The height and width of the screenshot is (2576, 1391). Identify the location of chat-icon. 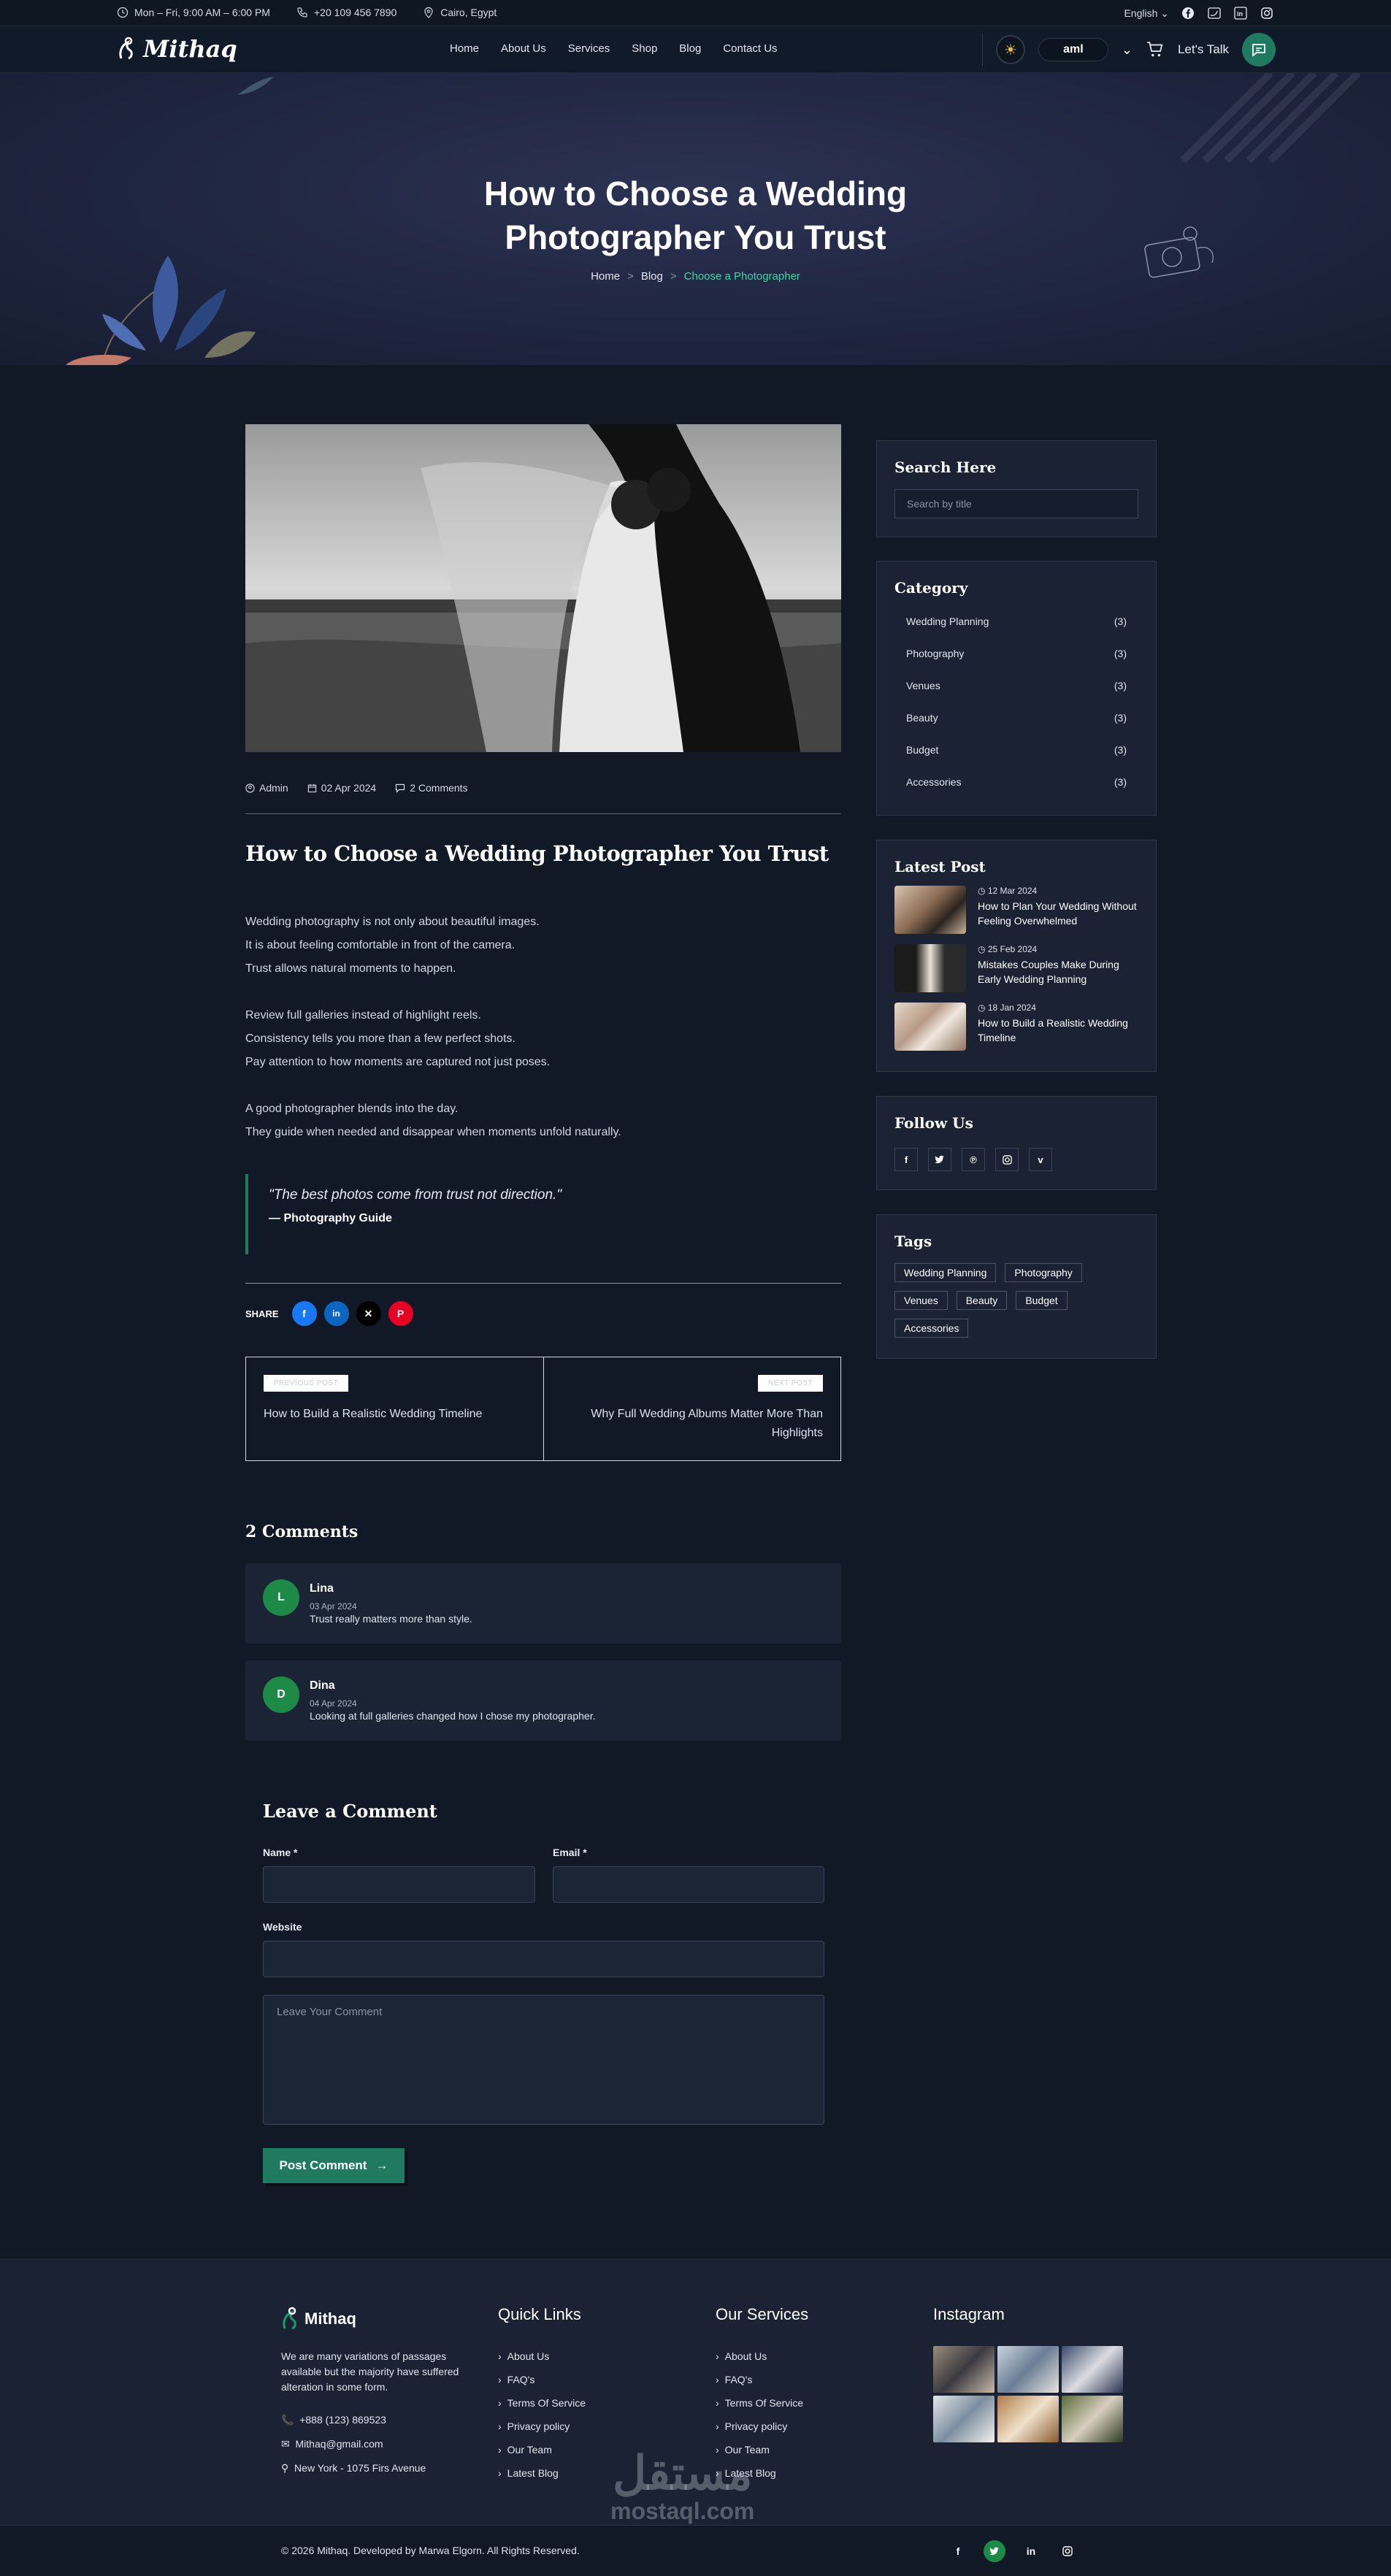
(1258, 50).